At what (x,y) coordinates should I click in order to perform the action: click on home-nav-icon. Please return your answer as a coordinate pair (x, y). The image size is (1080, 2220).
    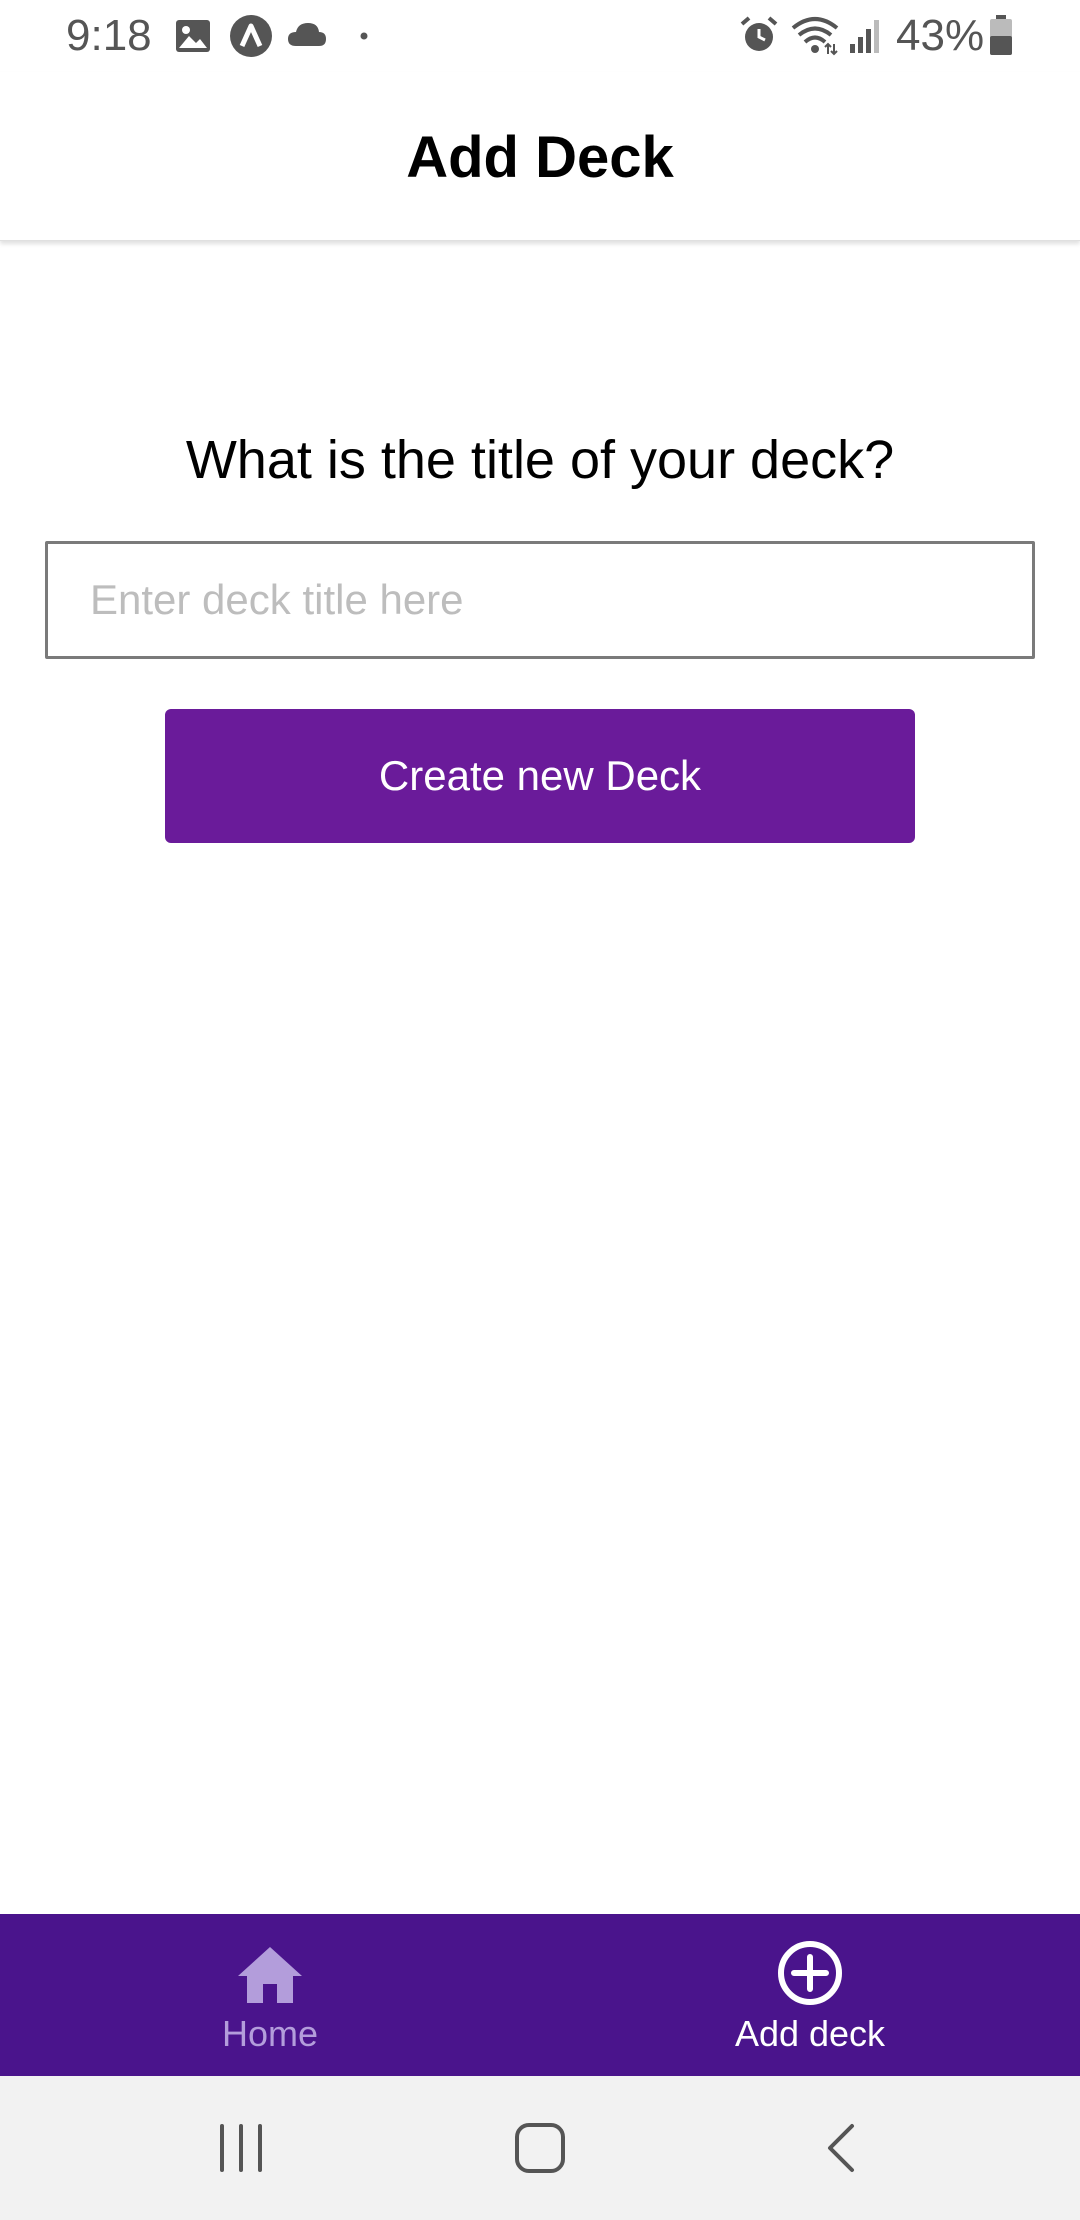
    Looking at the image, I should click on (541, 2148).